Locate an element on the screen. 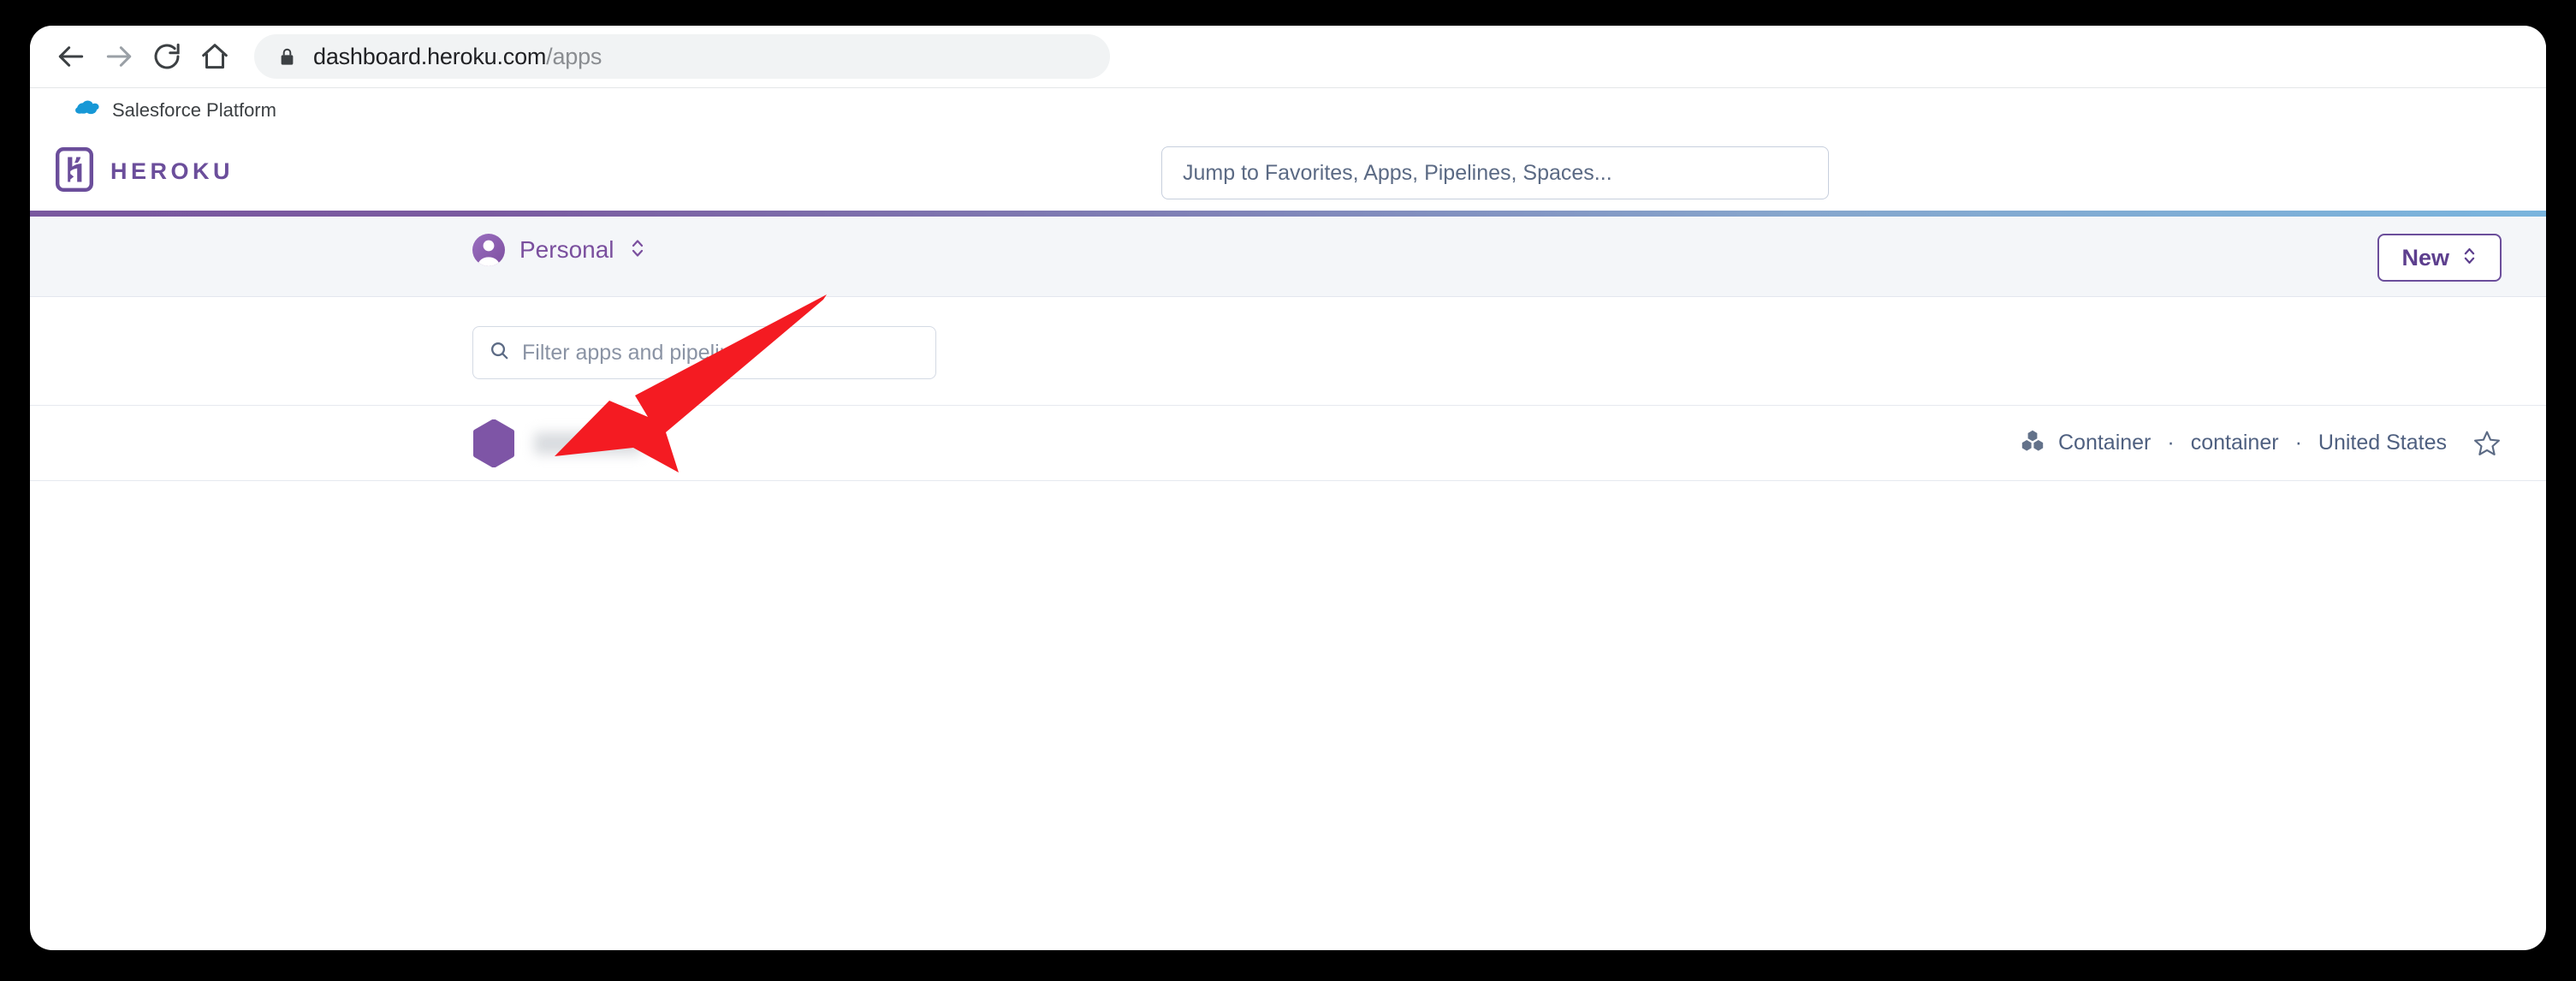 The height and width of the screenshot is (981, 2576). table-row: Container · container · United States is located at coordinates (1288, 443).